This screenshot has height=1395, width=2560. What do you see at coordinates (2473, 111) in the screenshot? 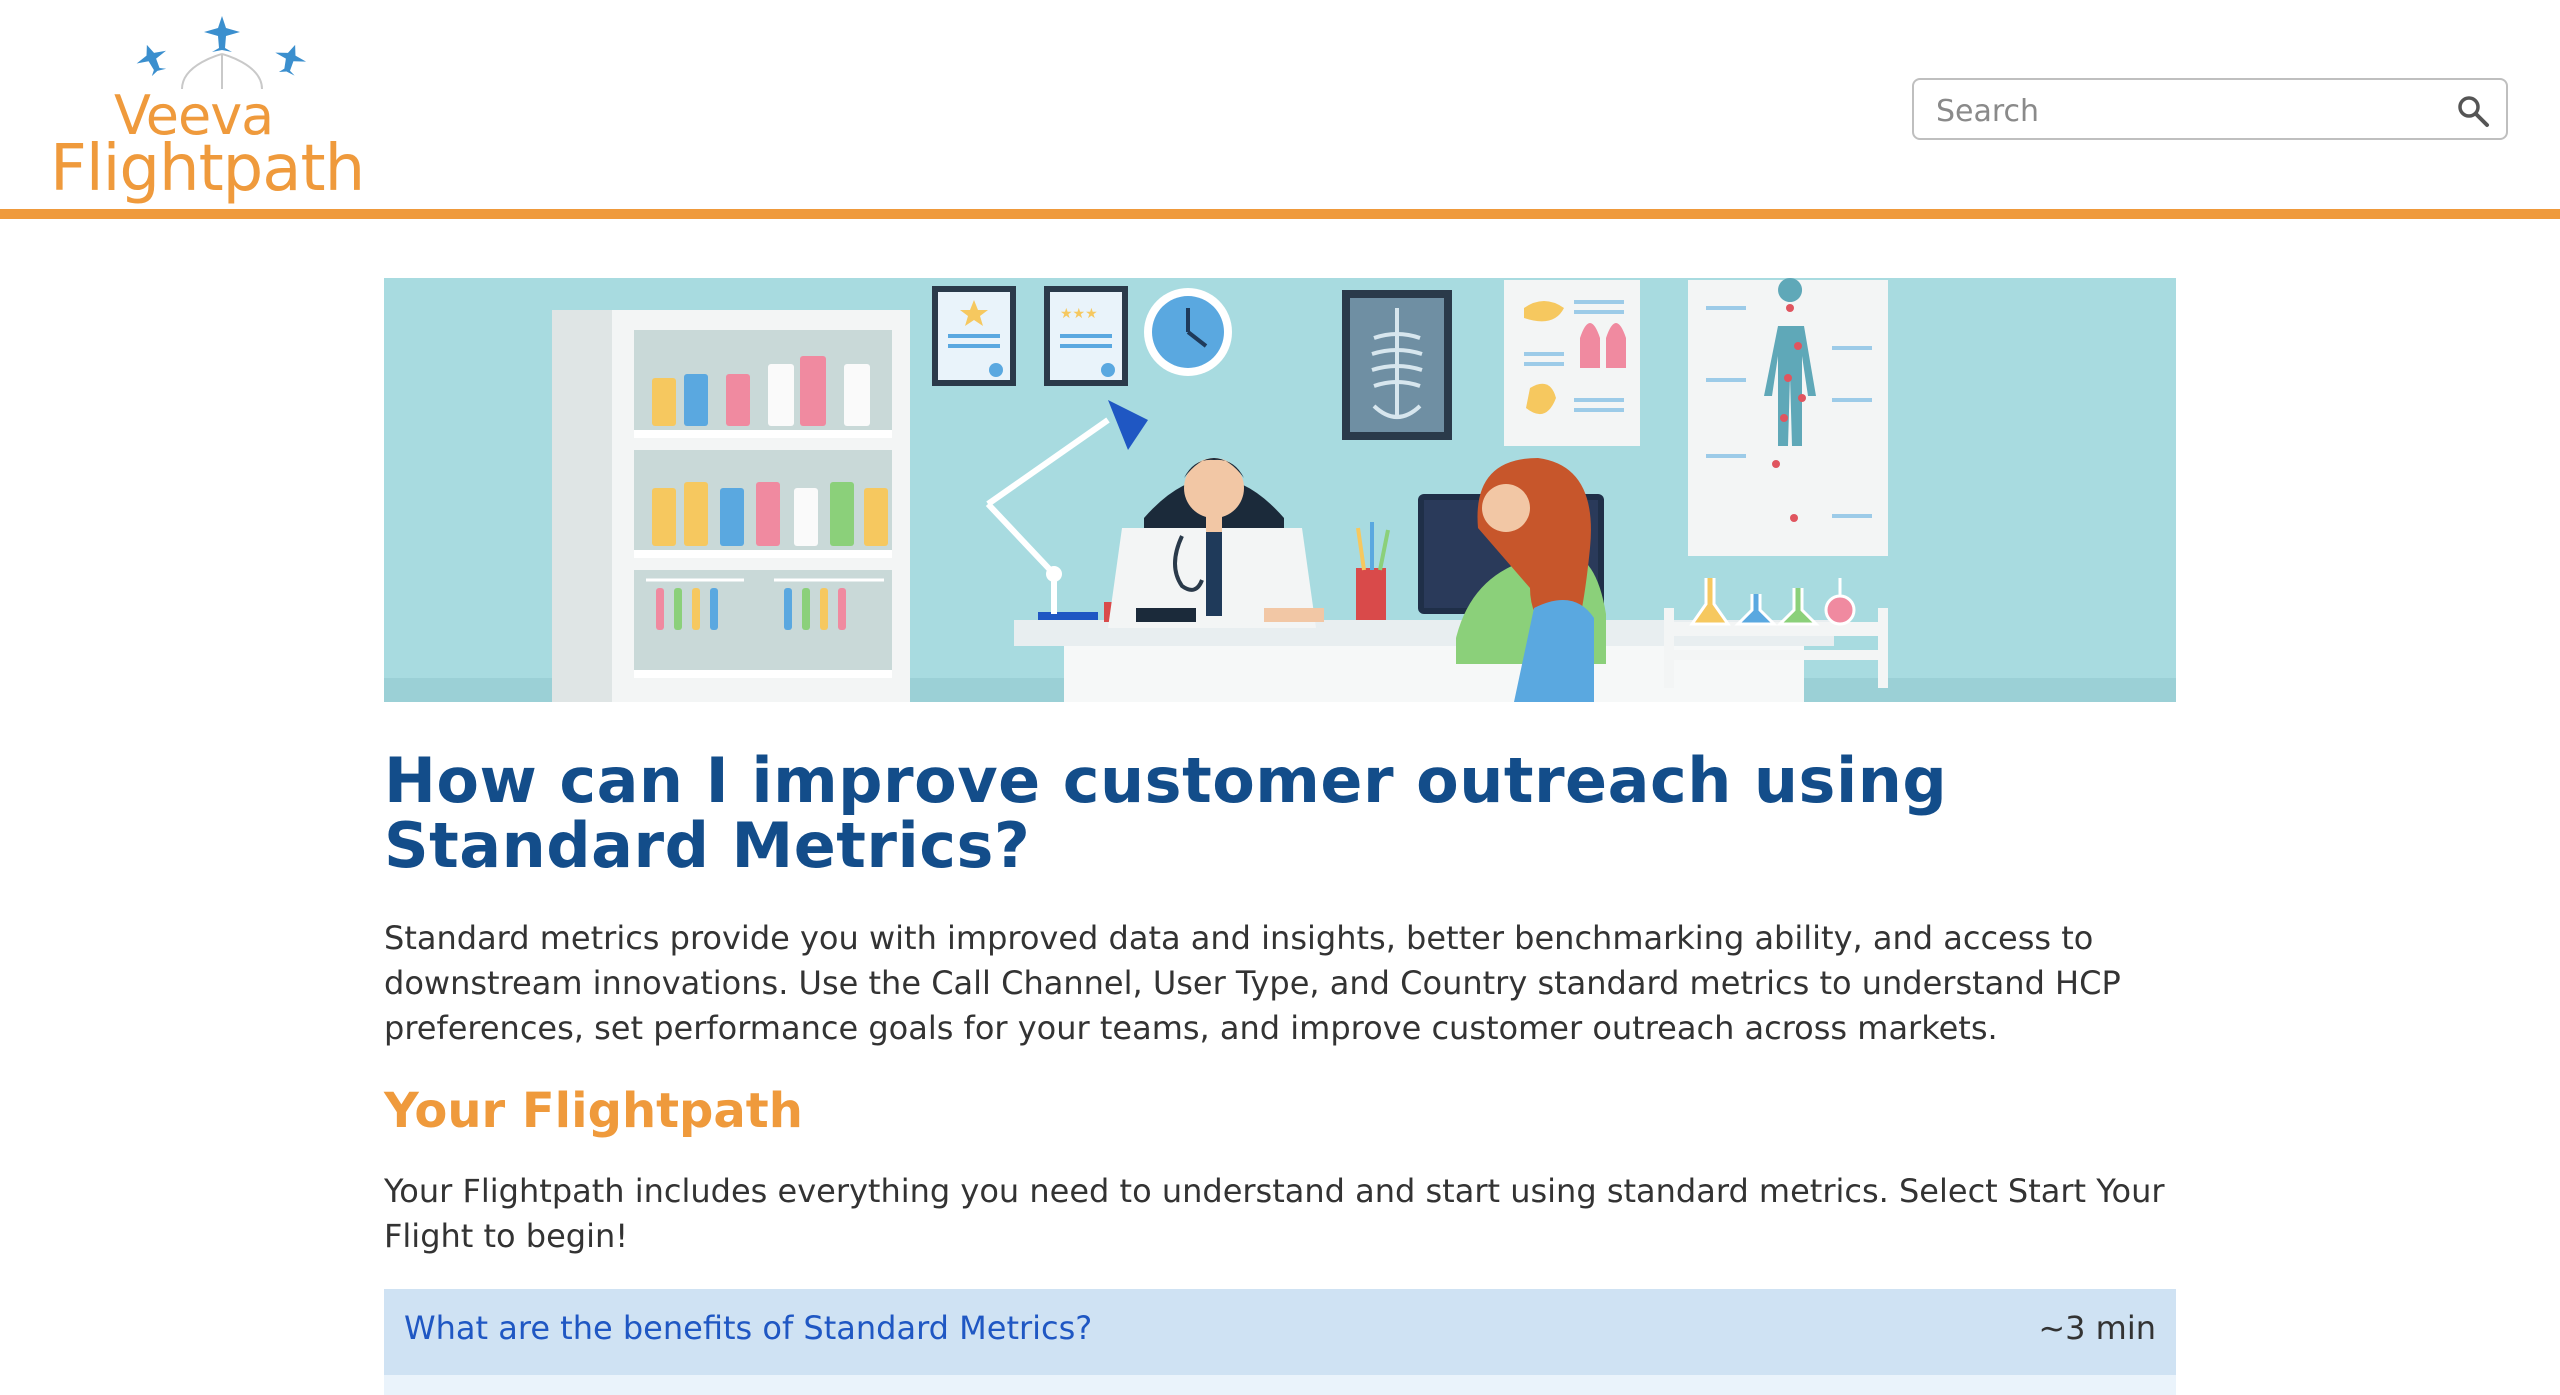
I see `search-icon` at bounding box center [2473, 111].